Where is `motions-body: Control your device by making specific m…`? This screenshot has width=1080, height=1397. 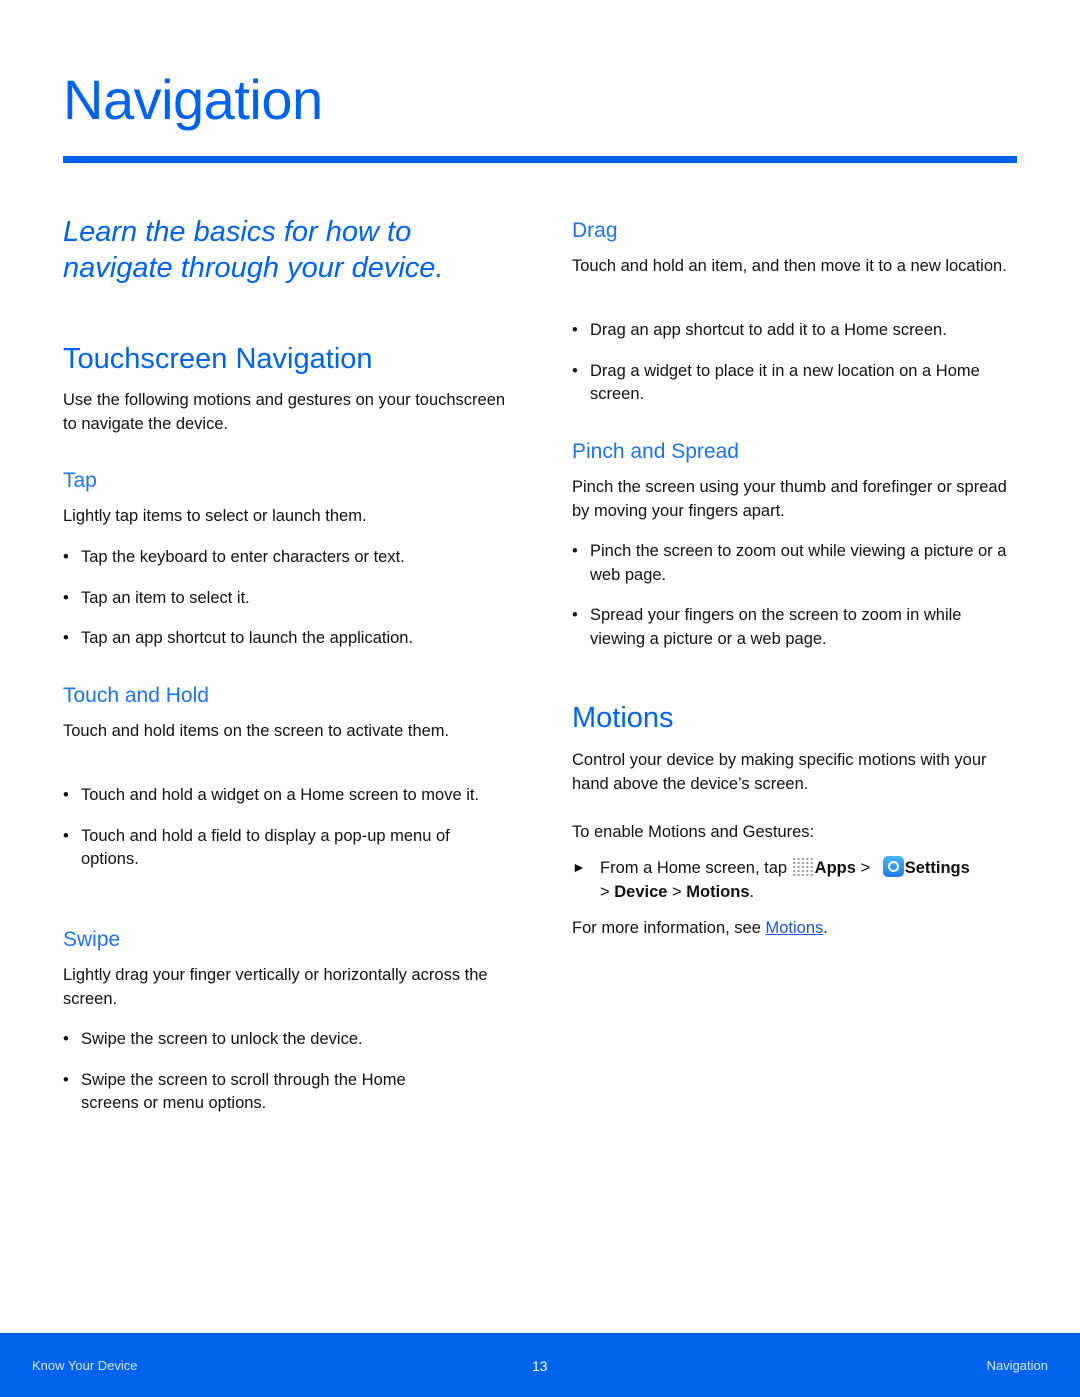 motions-body: Control your device by making specific m… is located at coordinates (779, 772).